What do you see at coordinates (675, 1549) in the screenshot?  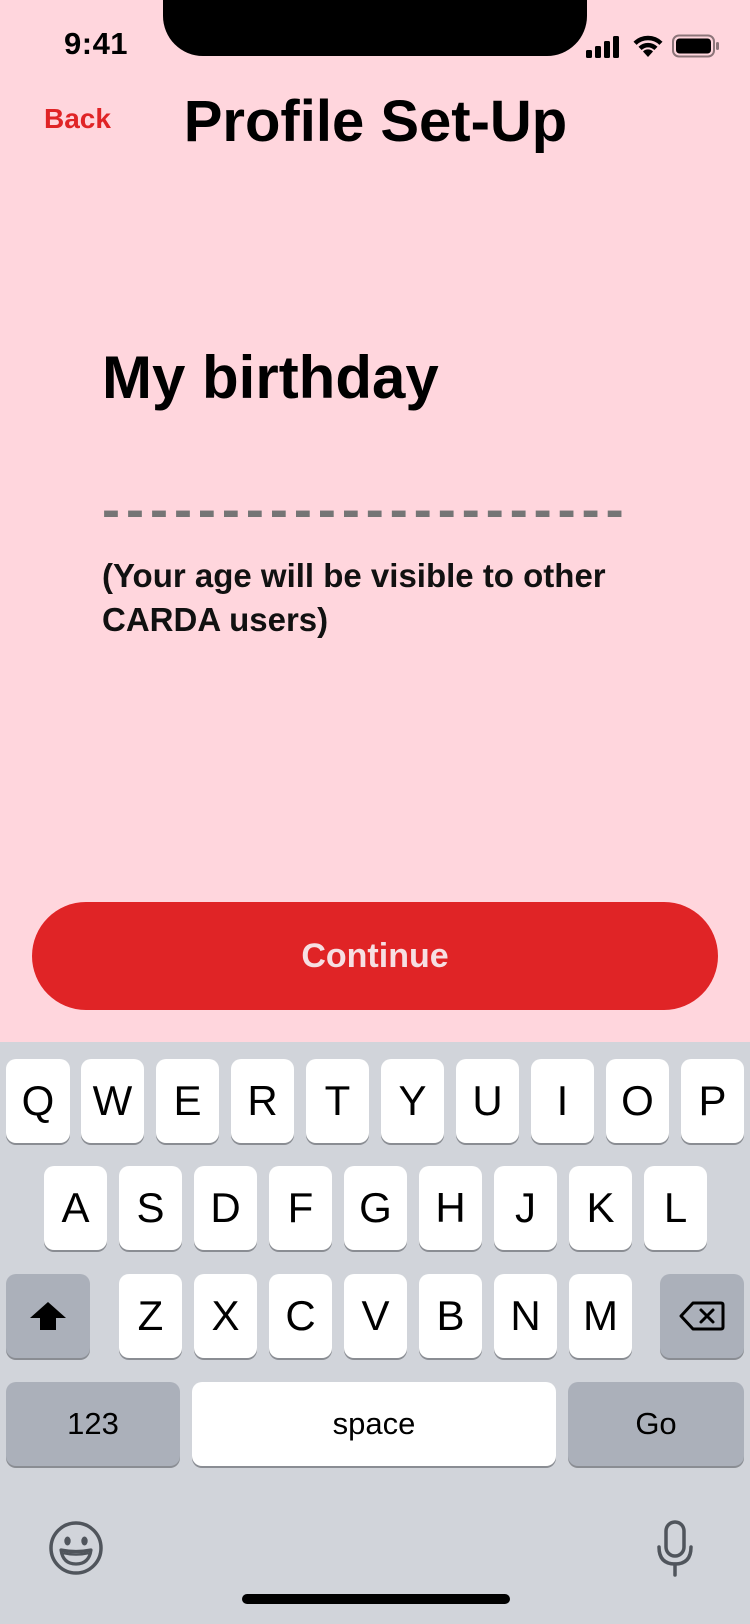 I see `microphone-icon` at bounding box center [675, 1549].